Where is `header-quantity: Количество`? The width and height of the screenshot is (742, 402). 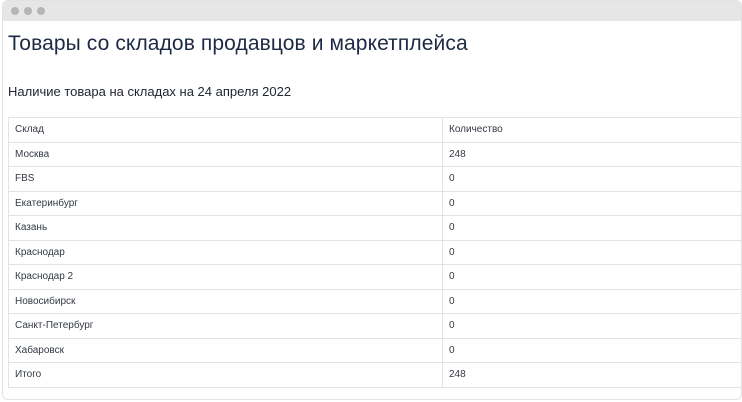 header-quantity: Количество is located at coordinates (591, 130).